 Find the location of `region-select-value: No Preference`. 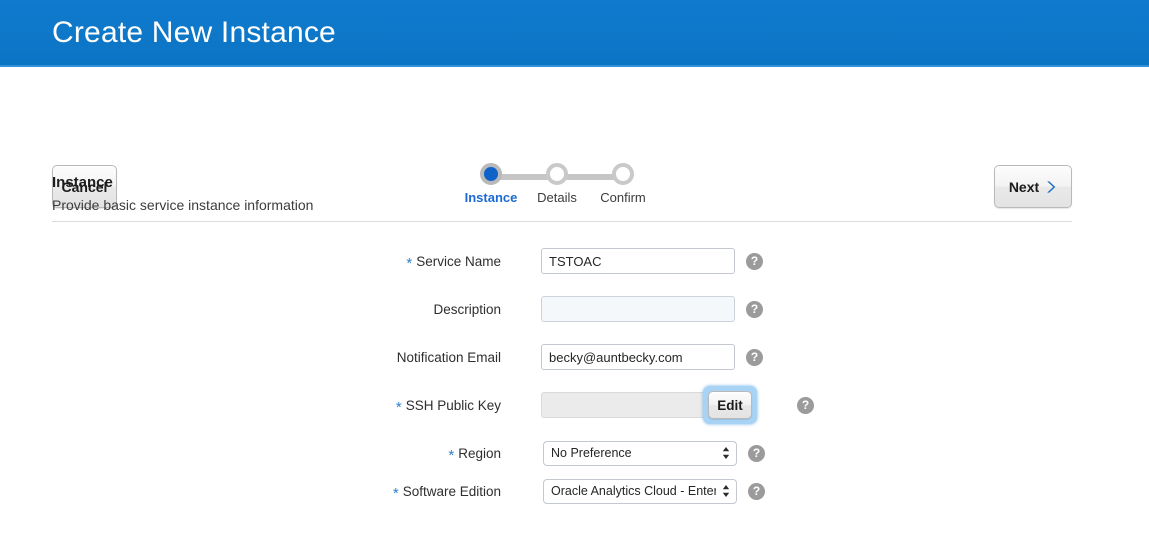

region-select-value: No Preference is located at coordinates (591, 453).